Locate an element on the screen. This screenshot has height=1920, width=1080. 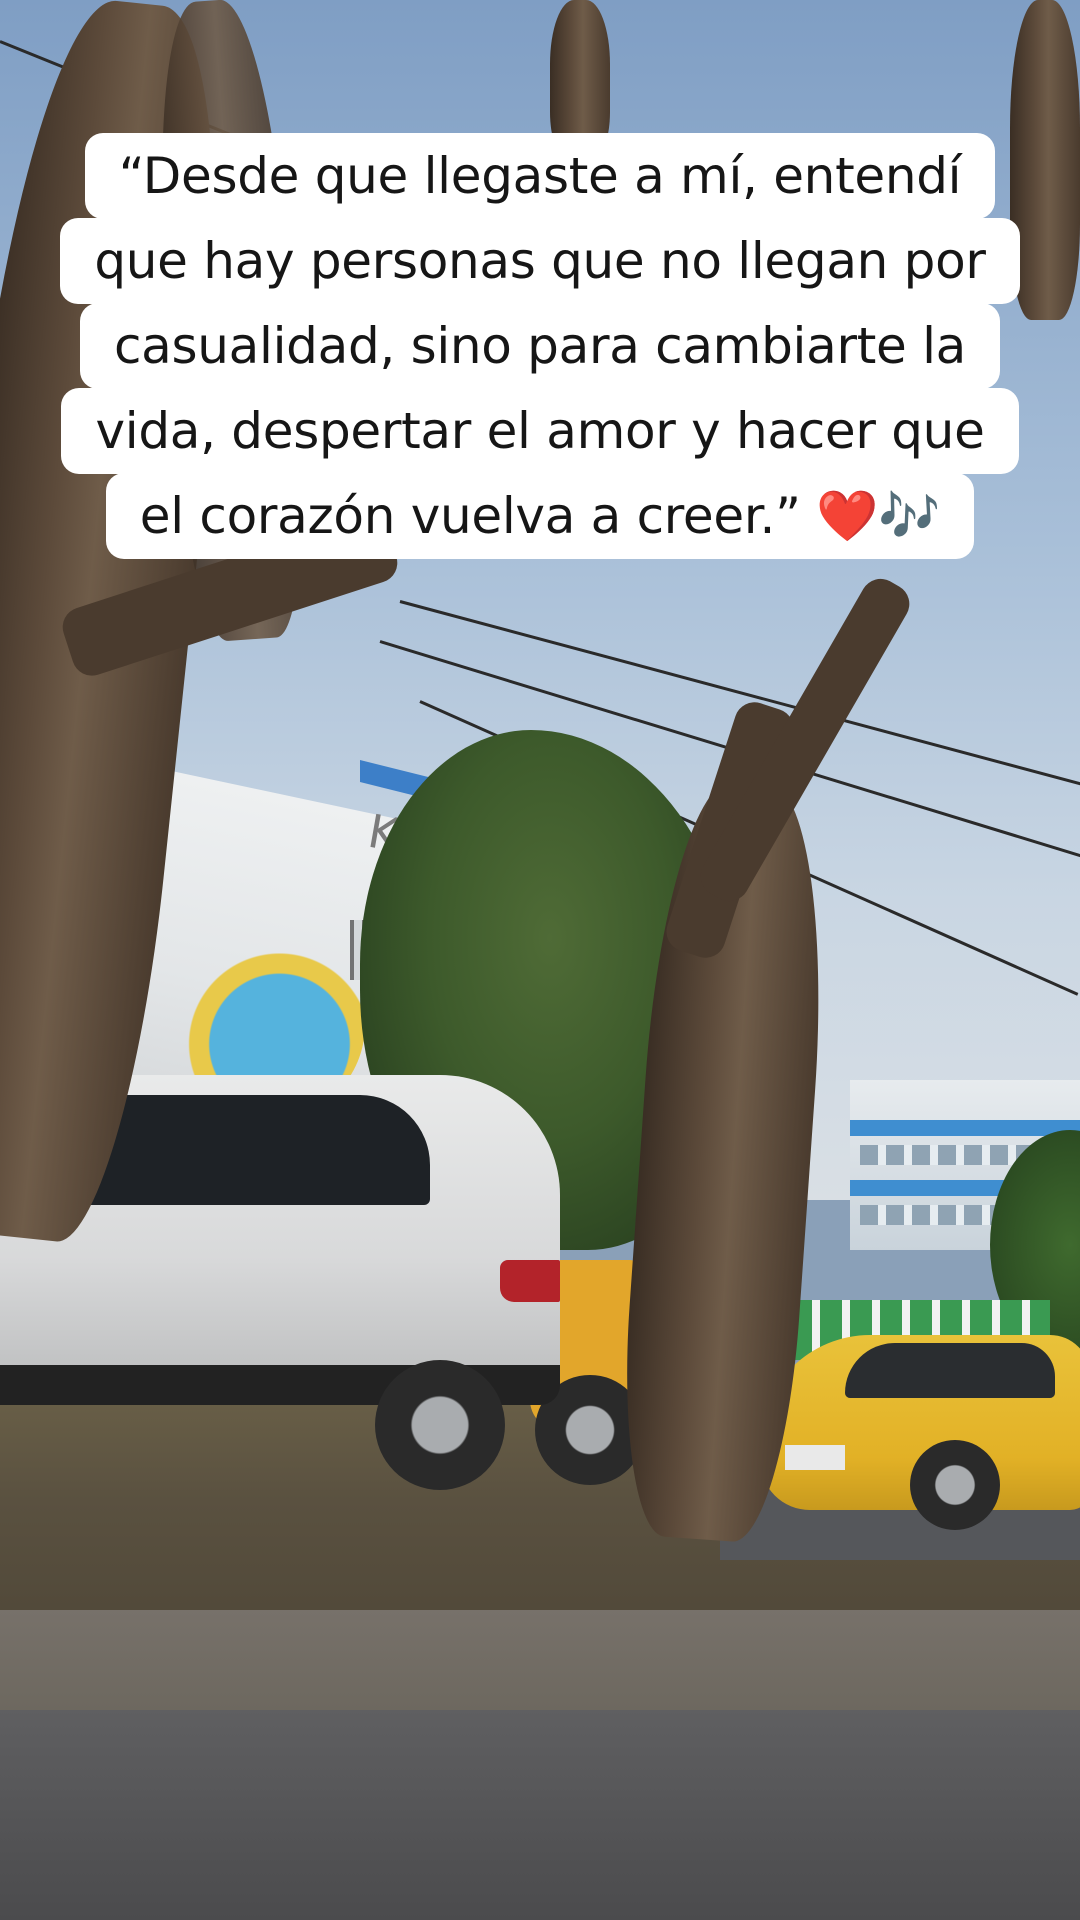
caption-line-2: que hay personas que no llegan por is located at coordinates (540, 261).